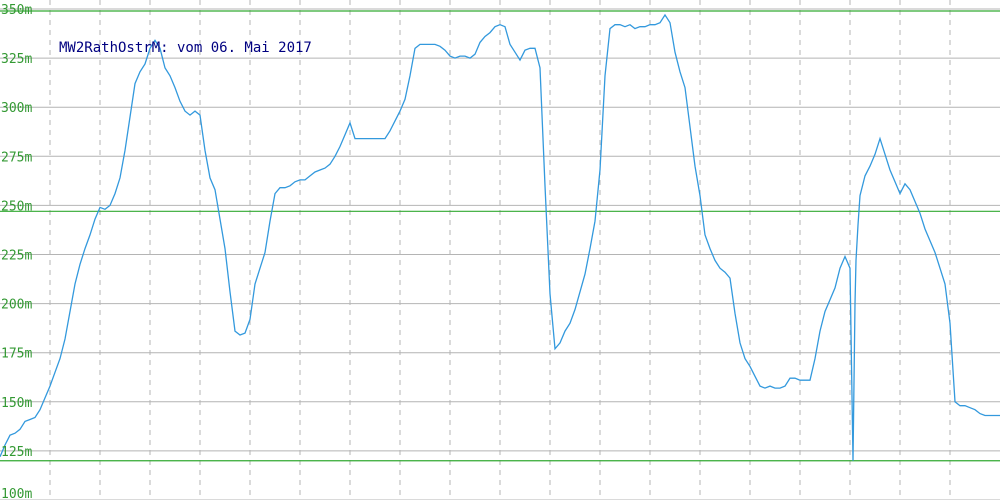 The image size is (1000, 500). I want to click on chart-title: MW2RathOstrM: vom 06. Mai 2017, so click(185, 48).